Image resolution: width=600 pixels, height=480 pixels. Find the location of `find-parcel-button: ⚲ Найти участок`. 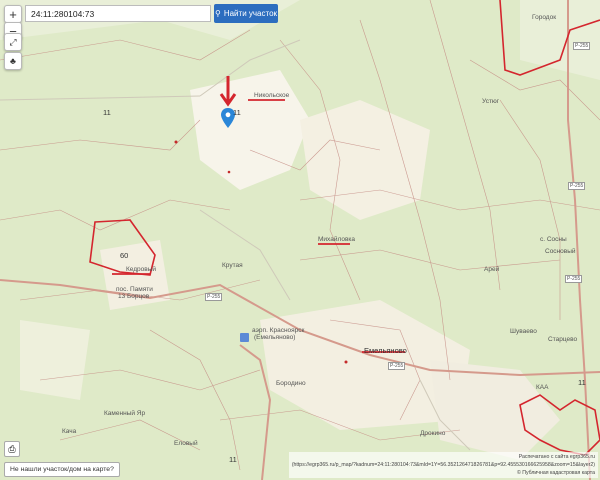

find-parcel-button: ⚲ Найти участок is located at coordinates (246, 13).